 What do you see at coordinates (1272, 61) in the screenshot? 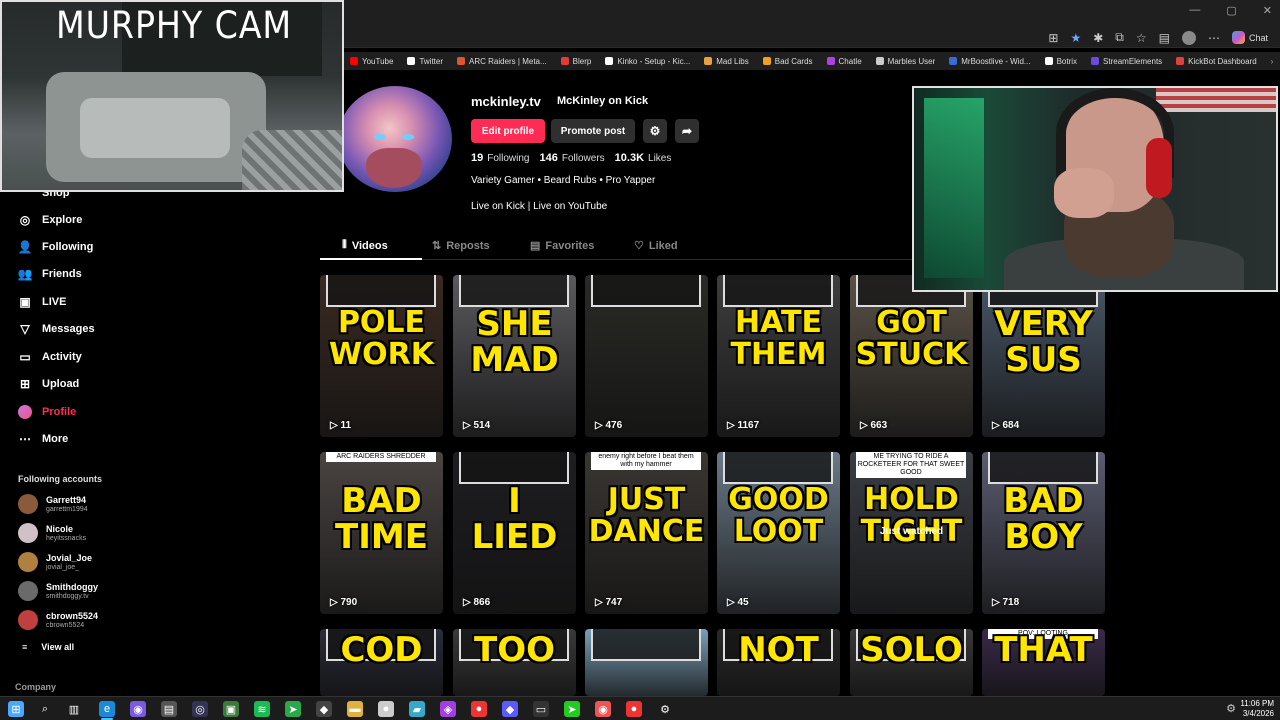
I see `bookmarks-overflow-icon: ›` at bounding box center [1272, 61].